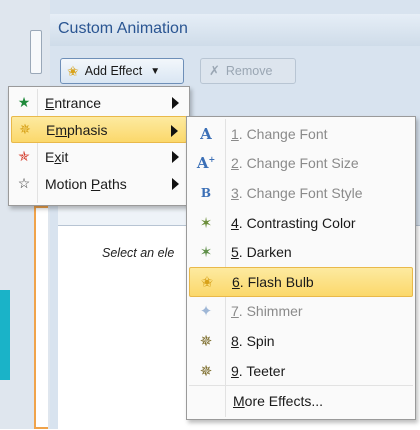  I want to click on add-effect-button: ✬ Add Effect ▼, so click(122, 71).